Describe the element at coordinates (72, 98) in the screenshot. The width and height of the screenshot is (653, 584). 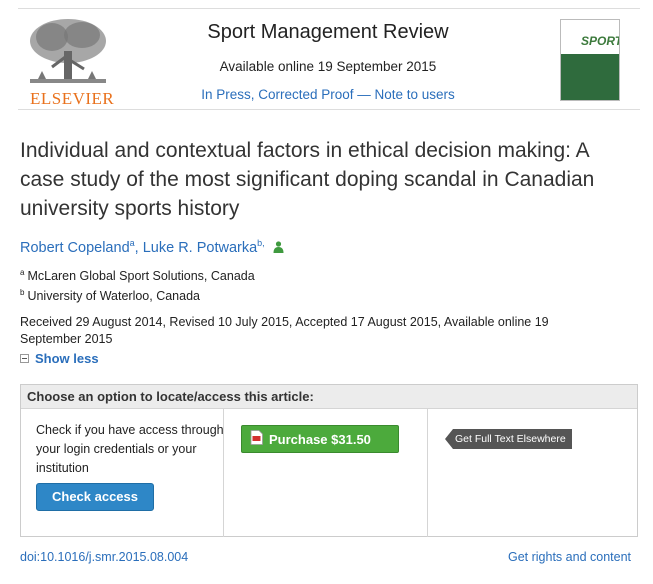
I see `publisher-wordmark: ELSEVIER` at that location.